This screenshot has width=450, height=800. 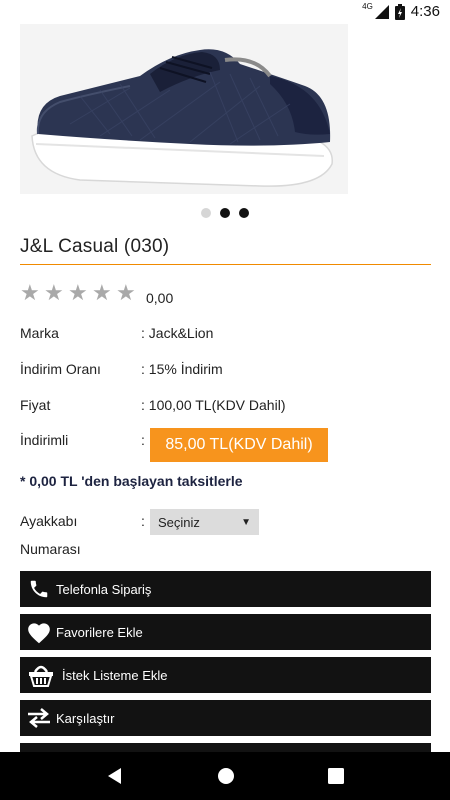 I want to click on home-icon, so click(x=226, y=776).